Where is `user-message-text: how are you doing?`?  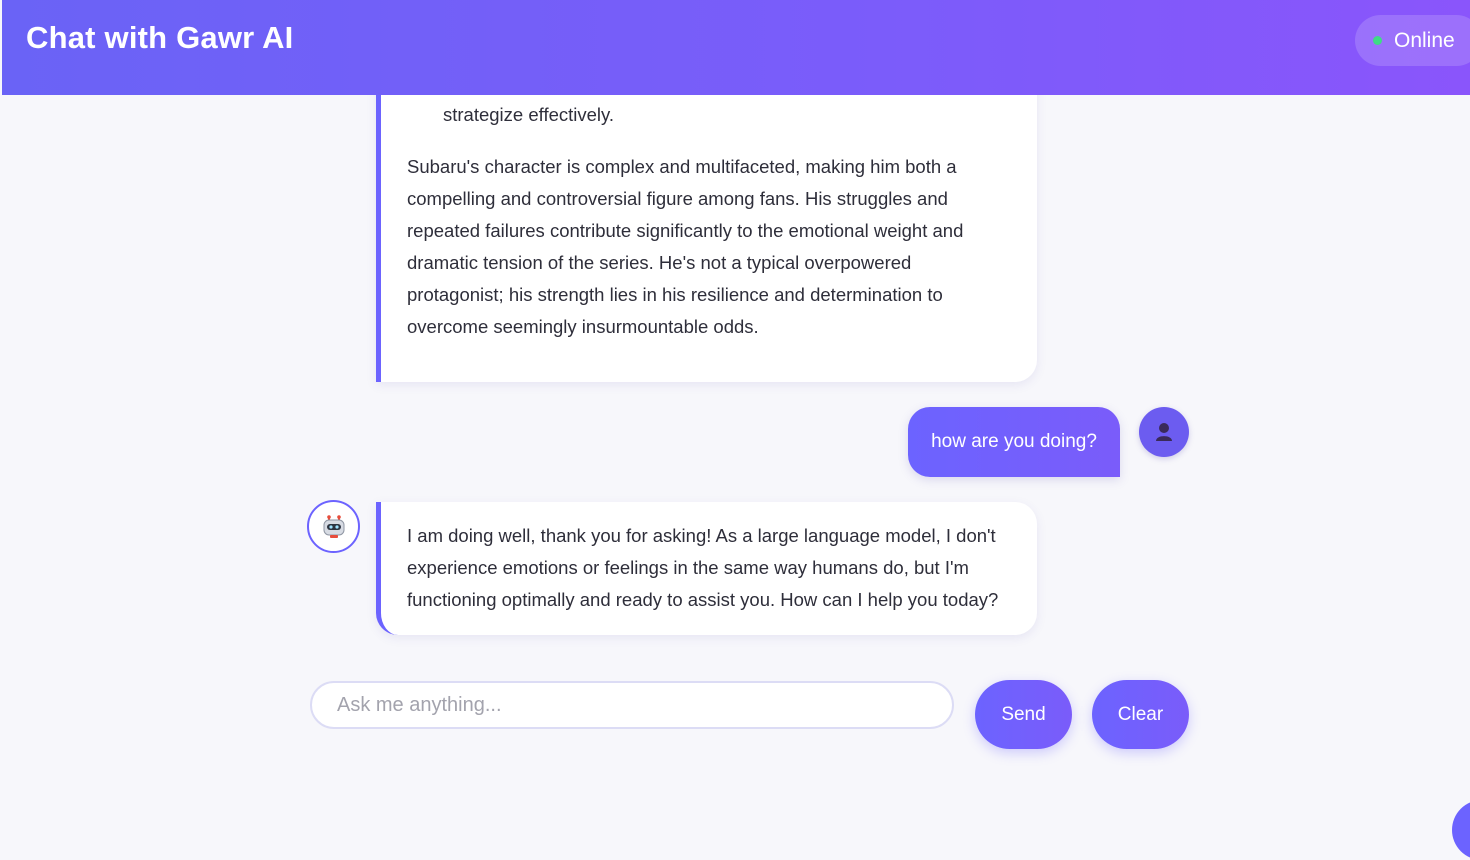
user-message-text: how are you doing? is located at coordinates (1014, 441).